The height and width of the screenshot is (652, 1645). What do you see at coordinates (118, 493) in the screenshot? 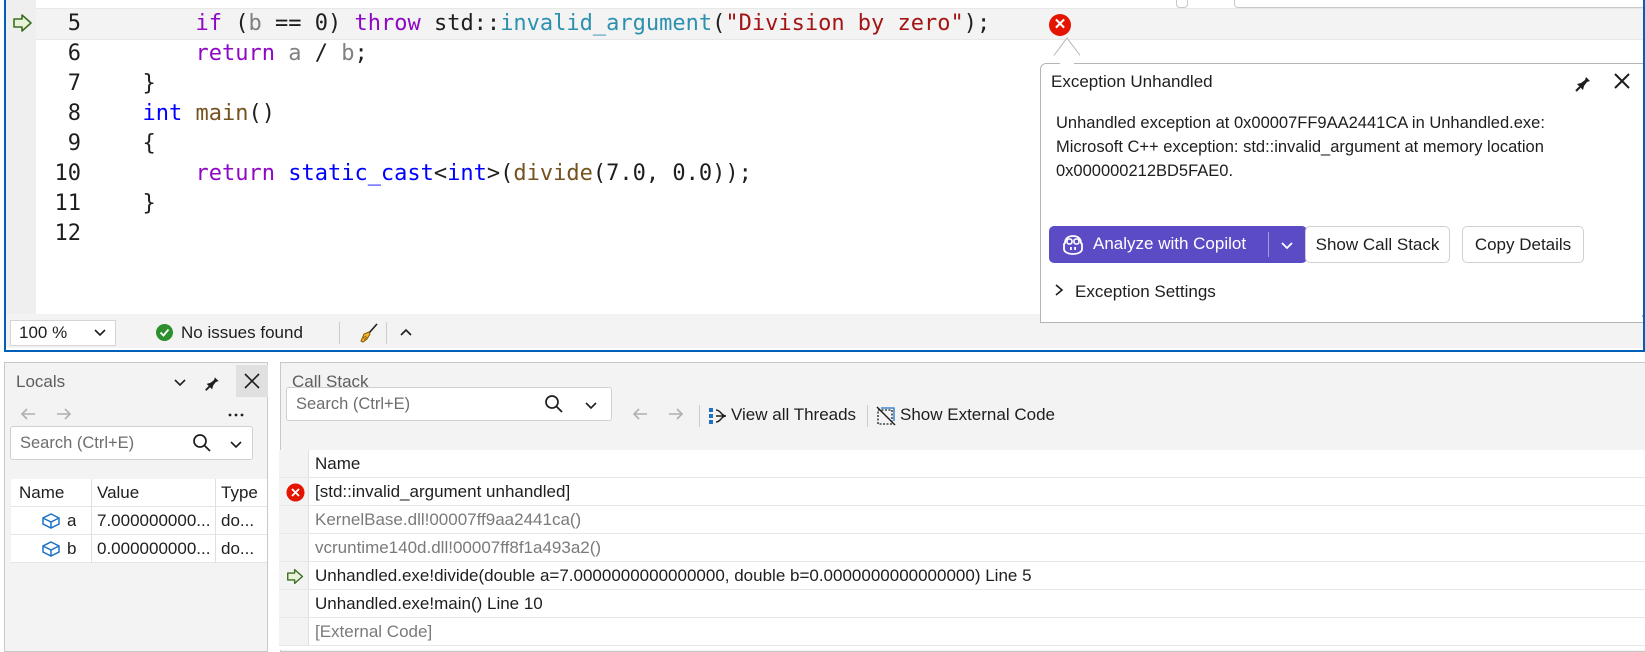
I see `column-header-value: Value` at bounding box center [118, 493].